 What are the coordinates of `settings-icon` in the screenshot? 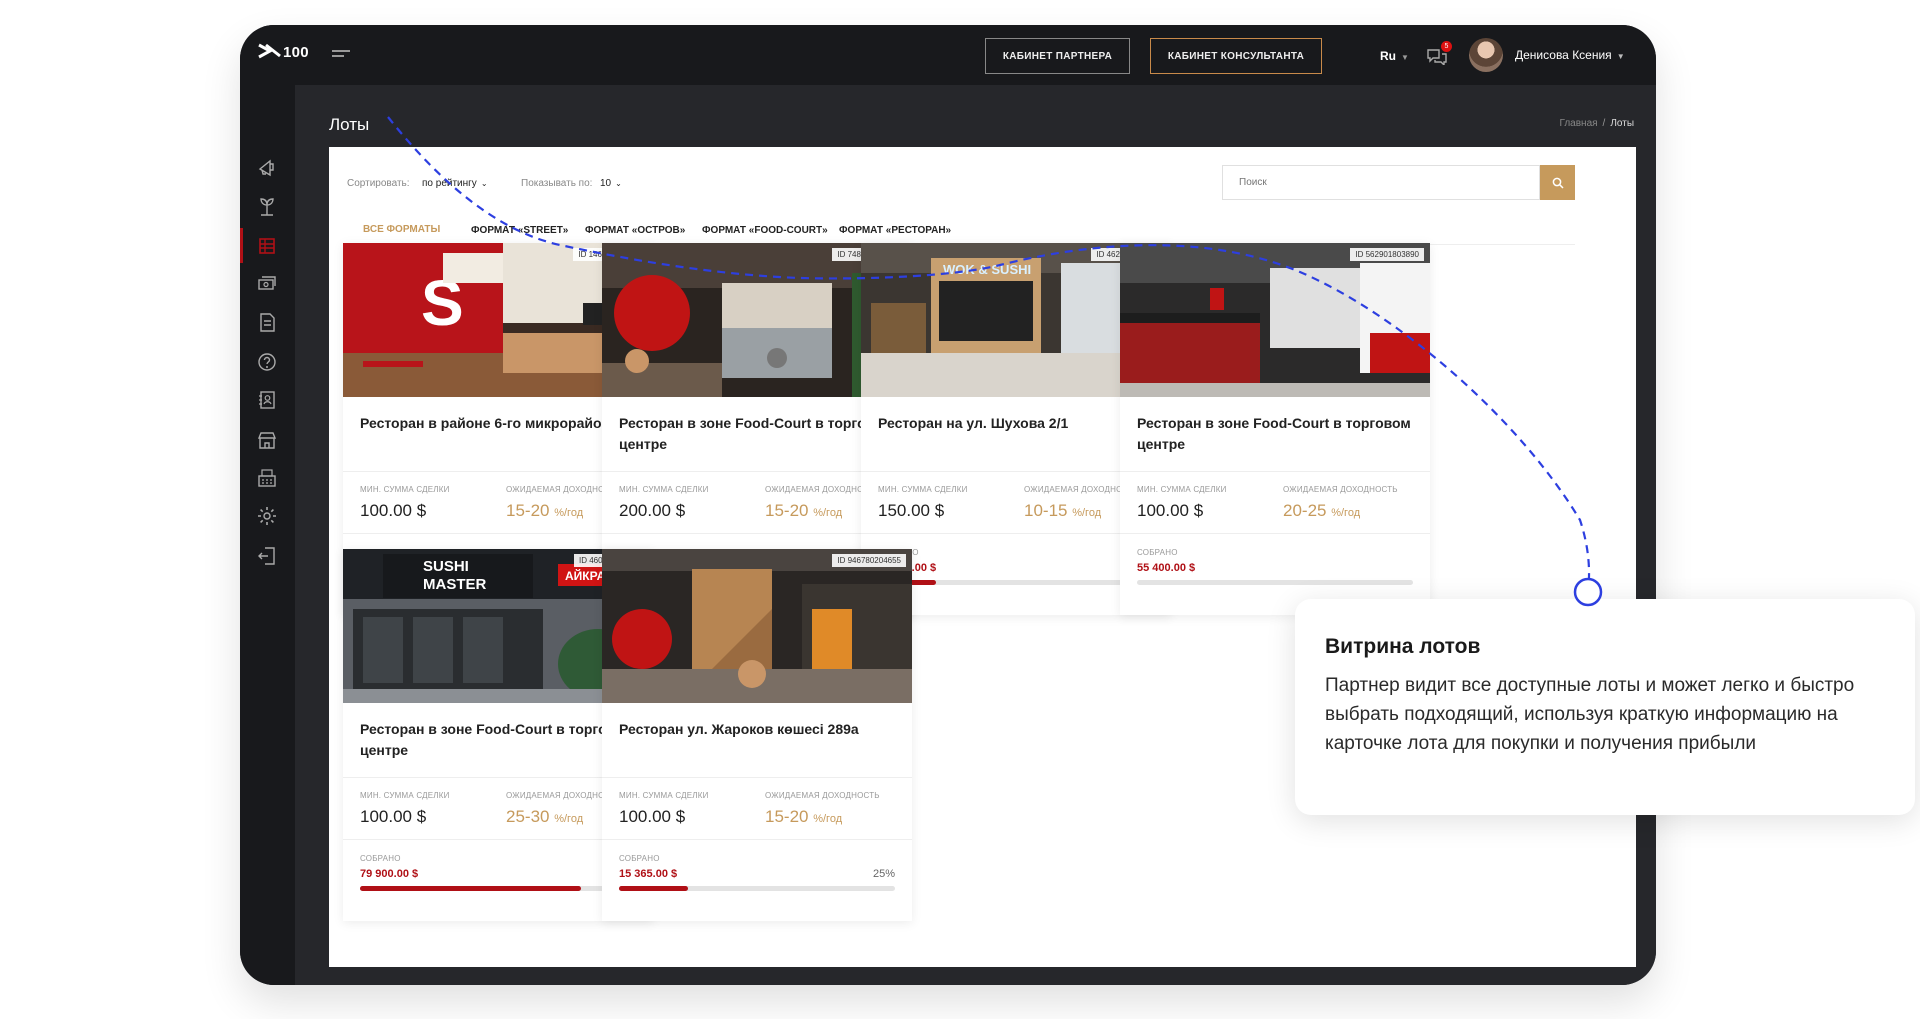 It's located at (267, 516).